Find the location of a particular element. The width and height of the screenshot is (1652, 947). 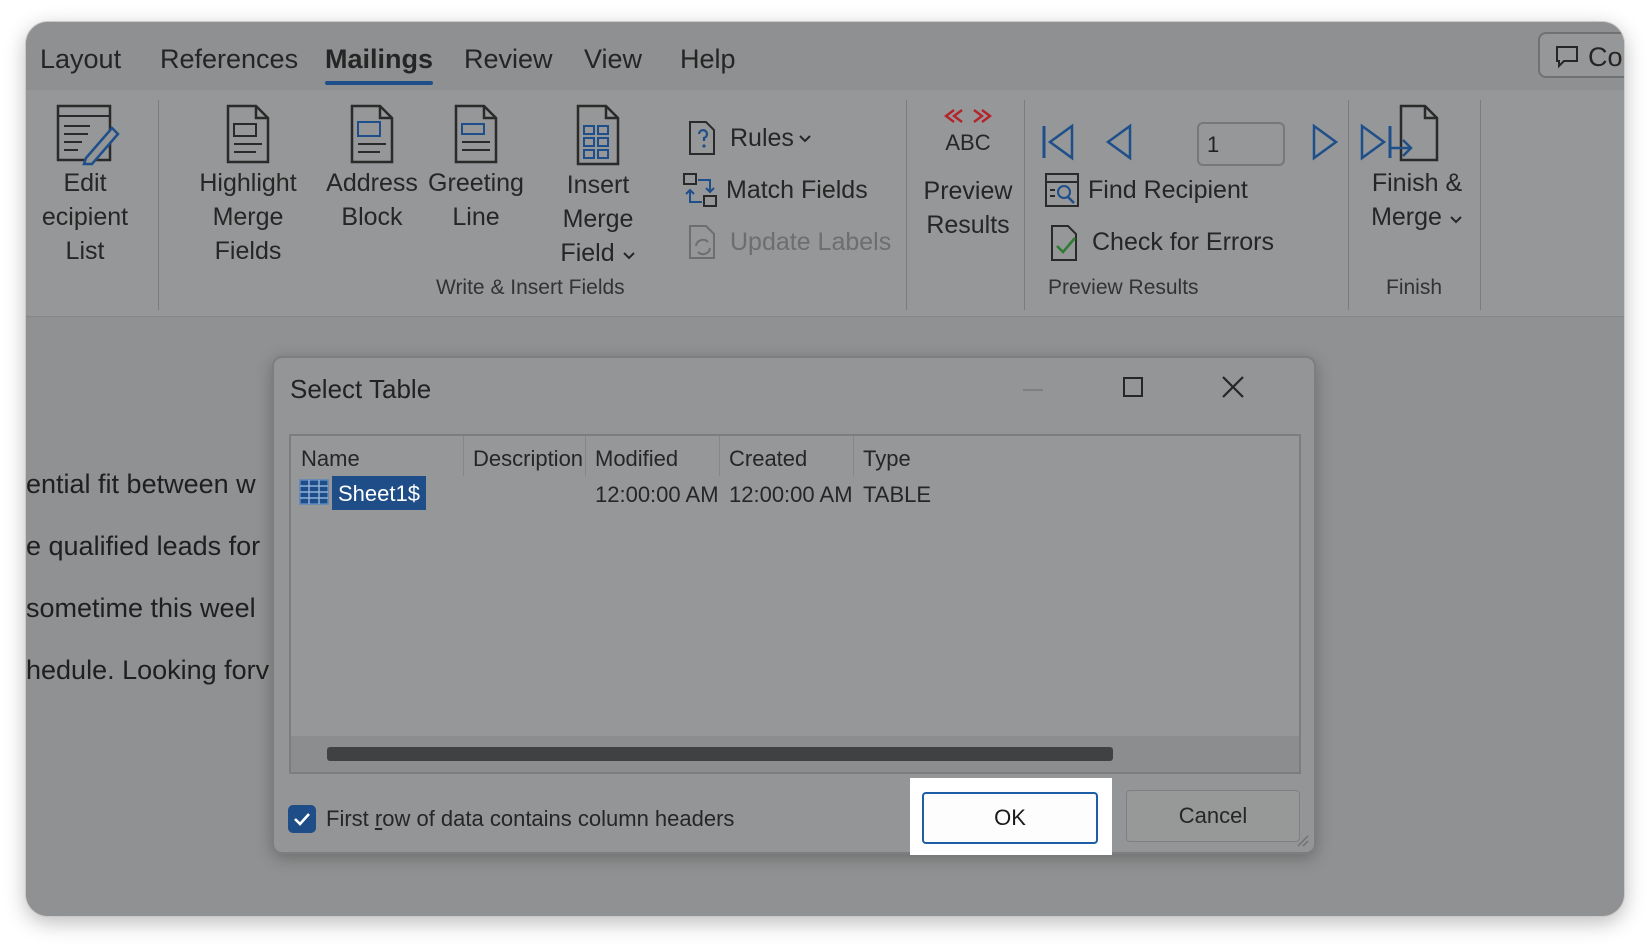

write-insert-group-label: Write & Insert Fields is located at coordinates (530, 287).